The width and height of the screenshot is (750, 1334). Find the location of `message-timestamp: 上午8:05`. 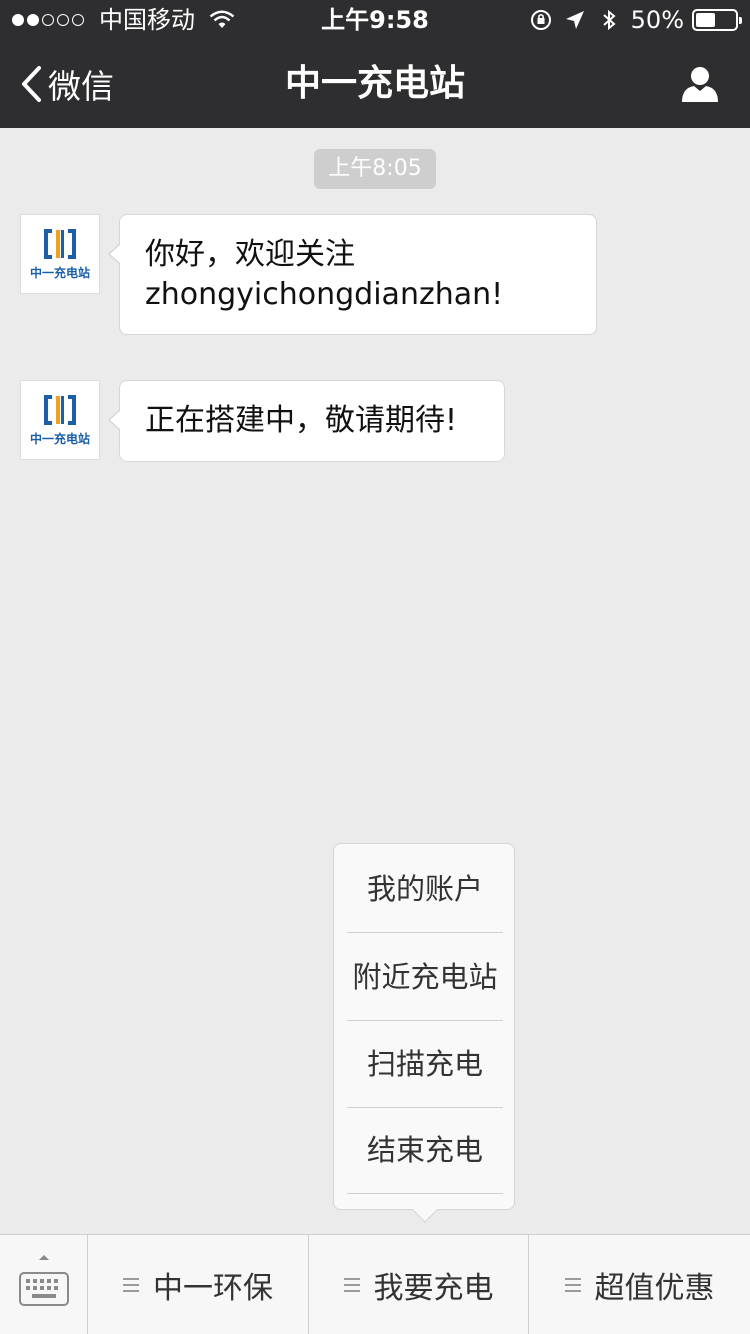

message-timestamp: 上午8:05 is located at coordinates (375, 169).